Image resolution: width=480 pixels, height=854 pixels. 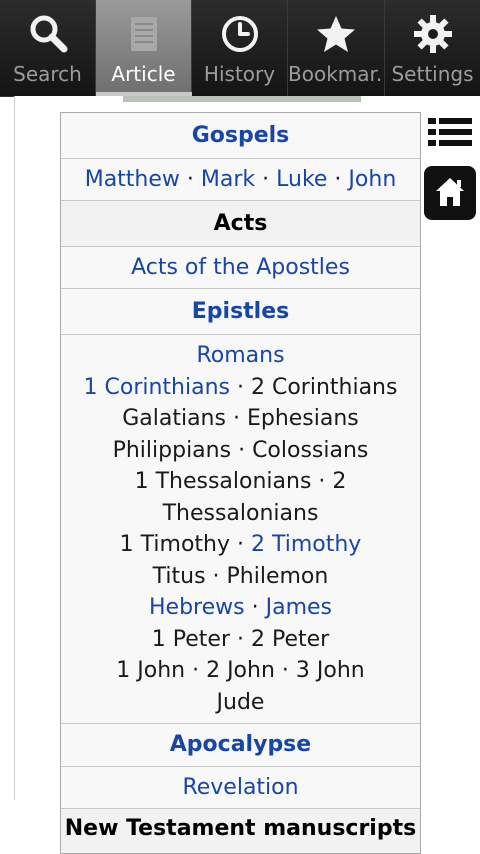 What do you see at coordinates (432, 34) in the screenshot?
I see `gear-icon` at bounding box center [432, 34].